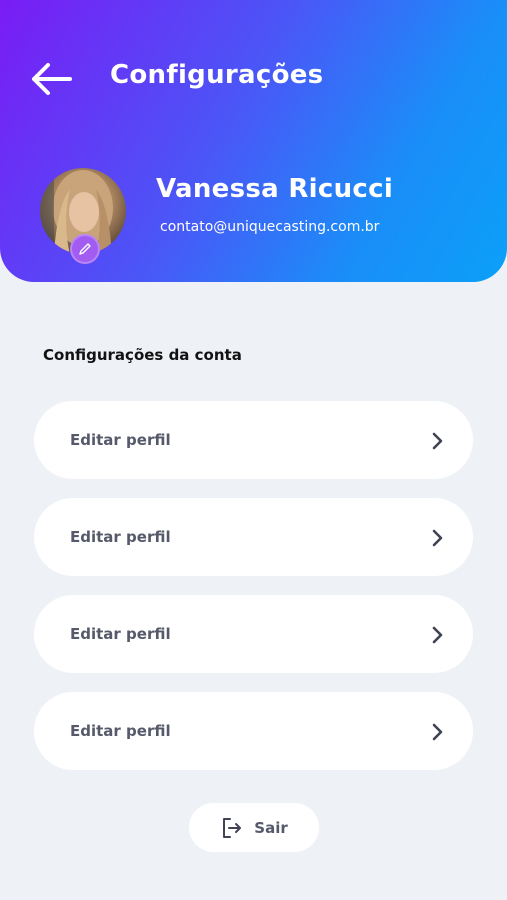  I want to click on edit-avatar-button, so click(85, 249).